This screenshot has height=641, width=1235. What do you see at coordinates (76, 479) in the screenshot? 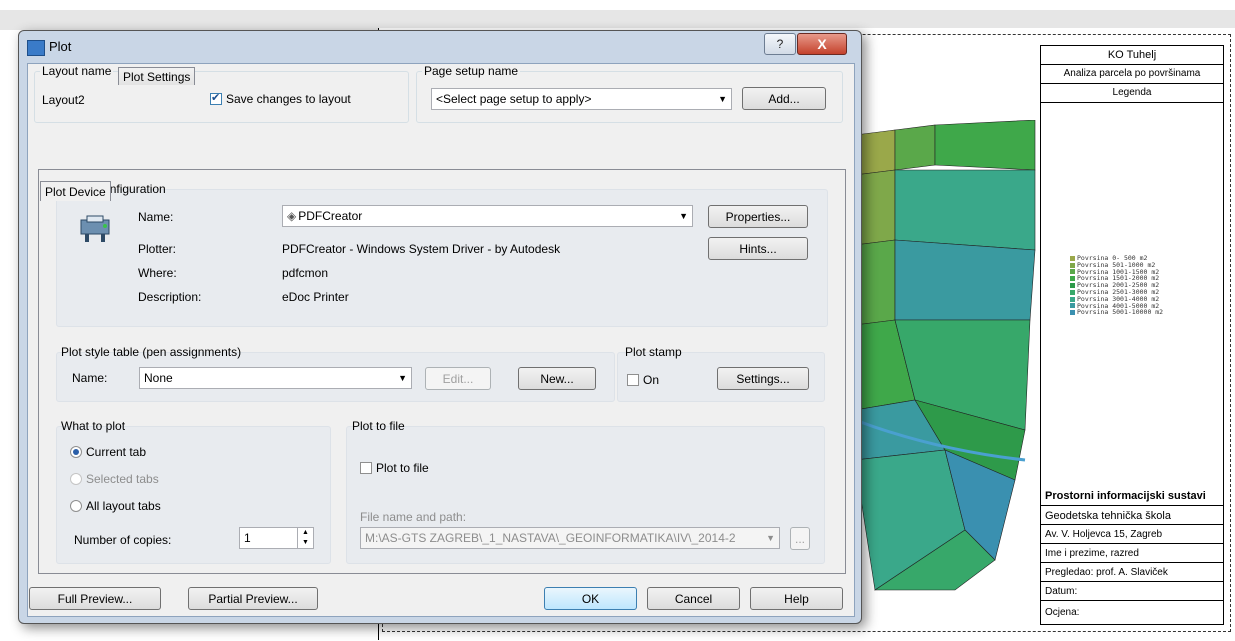
I see `selected-tabs-radio` at bounding box center [76, 479].